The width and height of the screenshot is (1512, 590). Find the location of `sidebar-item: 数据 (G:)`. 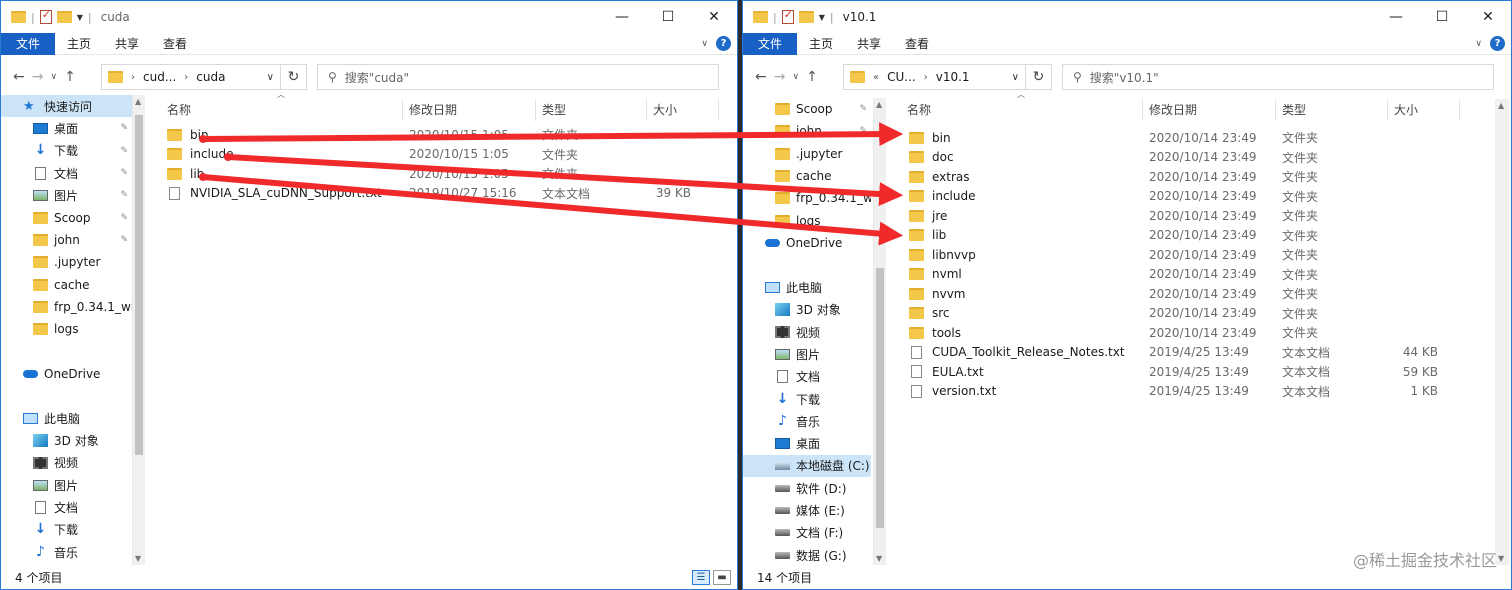

sidebar-item: 数据 (G:) is located at coordinates (807, 554).